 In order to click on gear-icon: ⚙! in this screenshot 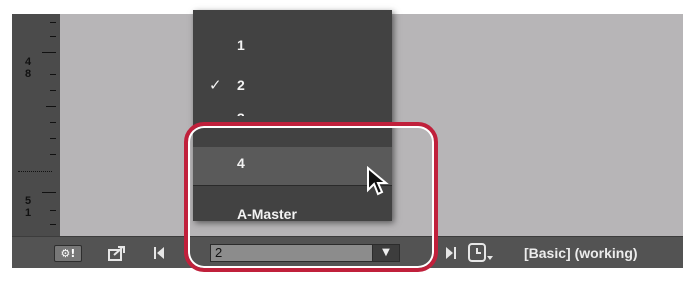, I will do `click(68, 253)`.